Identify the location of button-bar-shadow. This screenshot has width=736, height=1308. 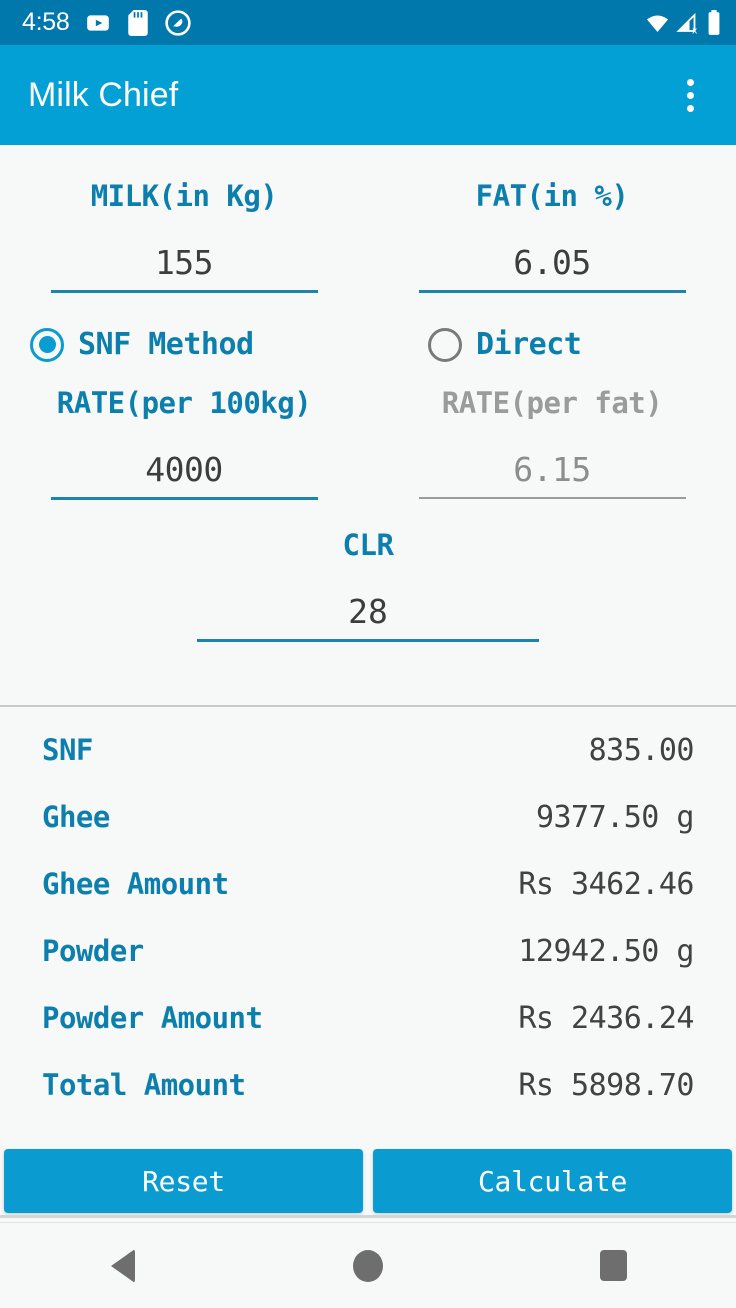
(368, 1216).